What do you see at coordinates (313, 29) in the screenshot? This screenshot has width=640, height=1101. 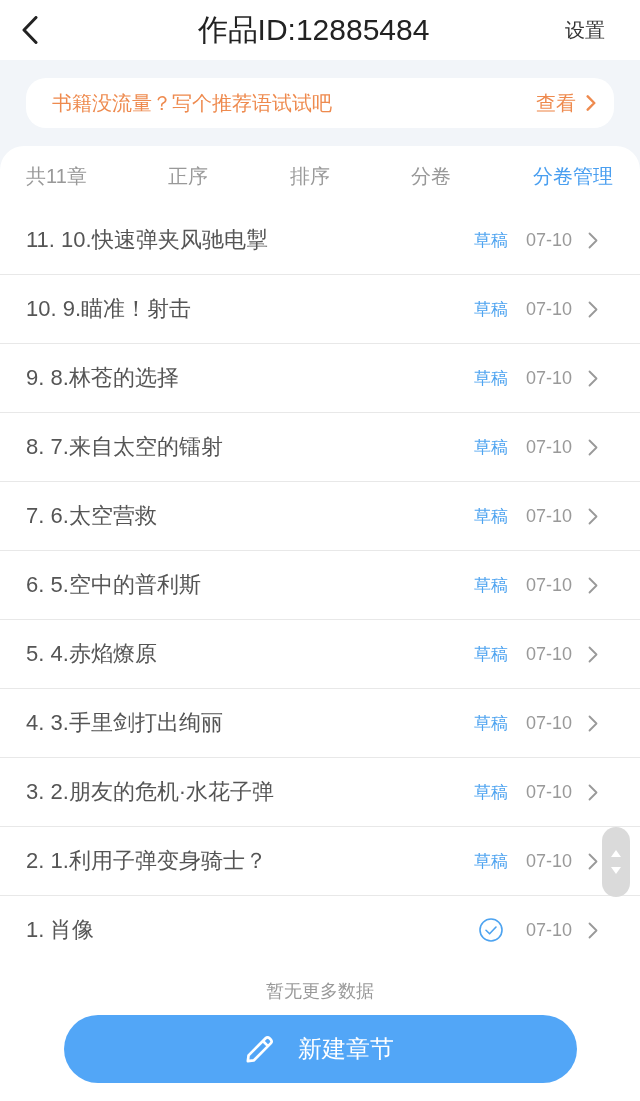 I see `page-title: 作品ID:12885484` at bounding box center [313, 29].